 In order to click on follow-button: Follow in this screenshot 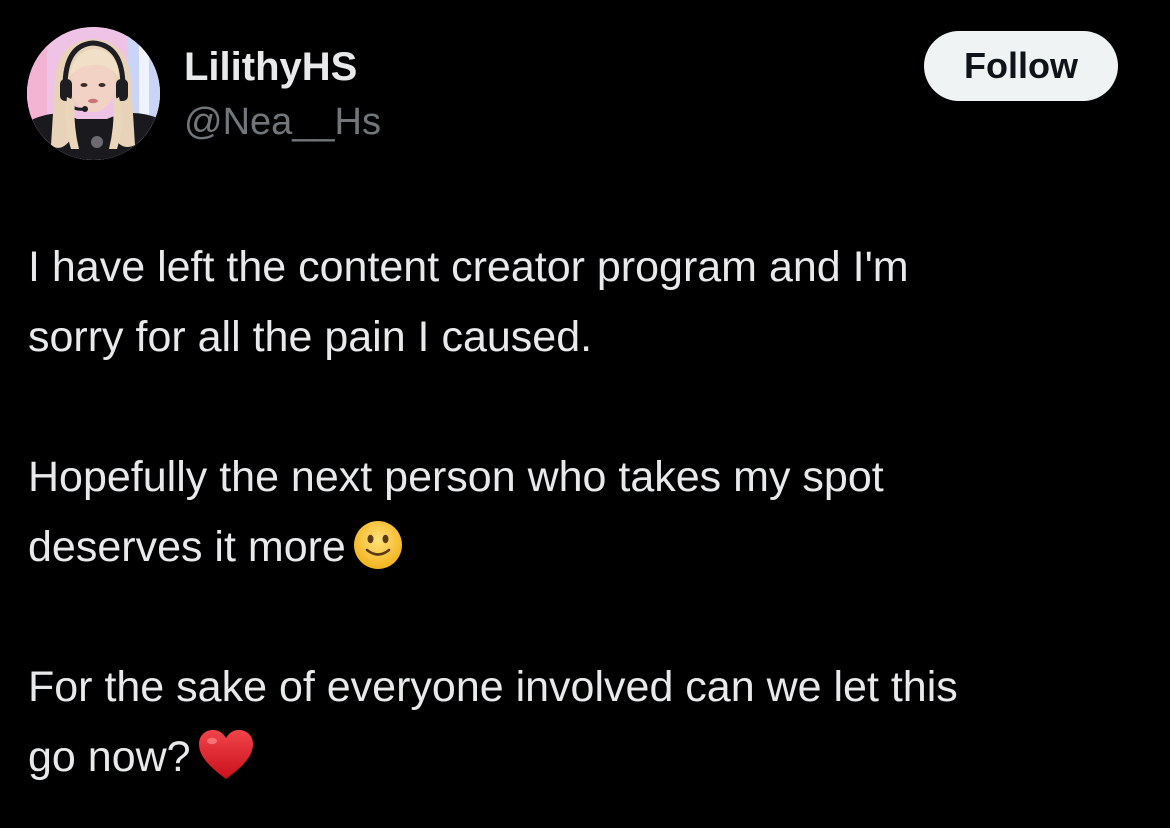, I will do `click(1021, 66)`.